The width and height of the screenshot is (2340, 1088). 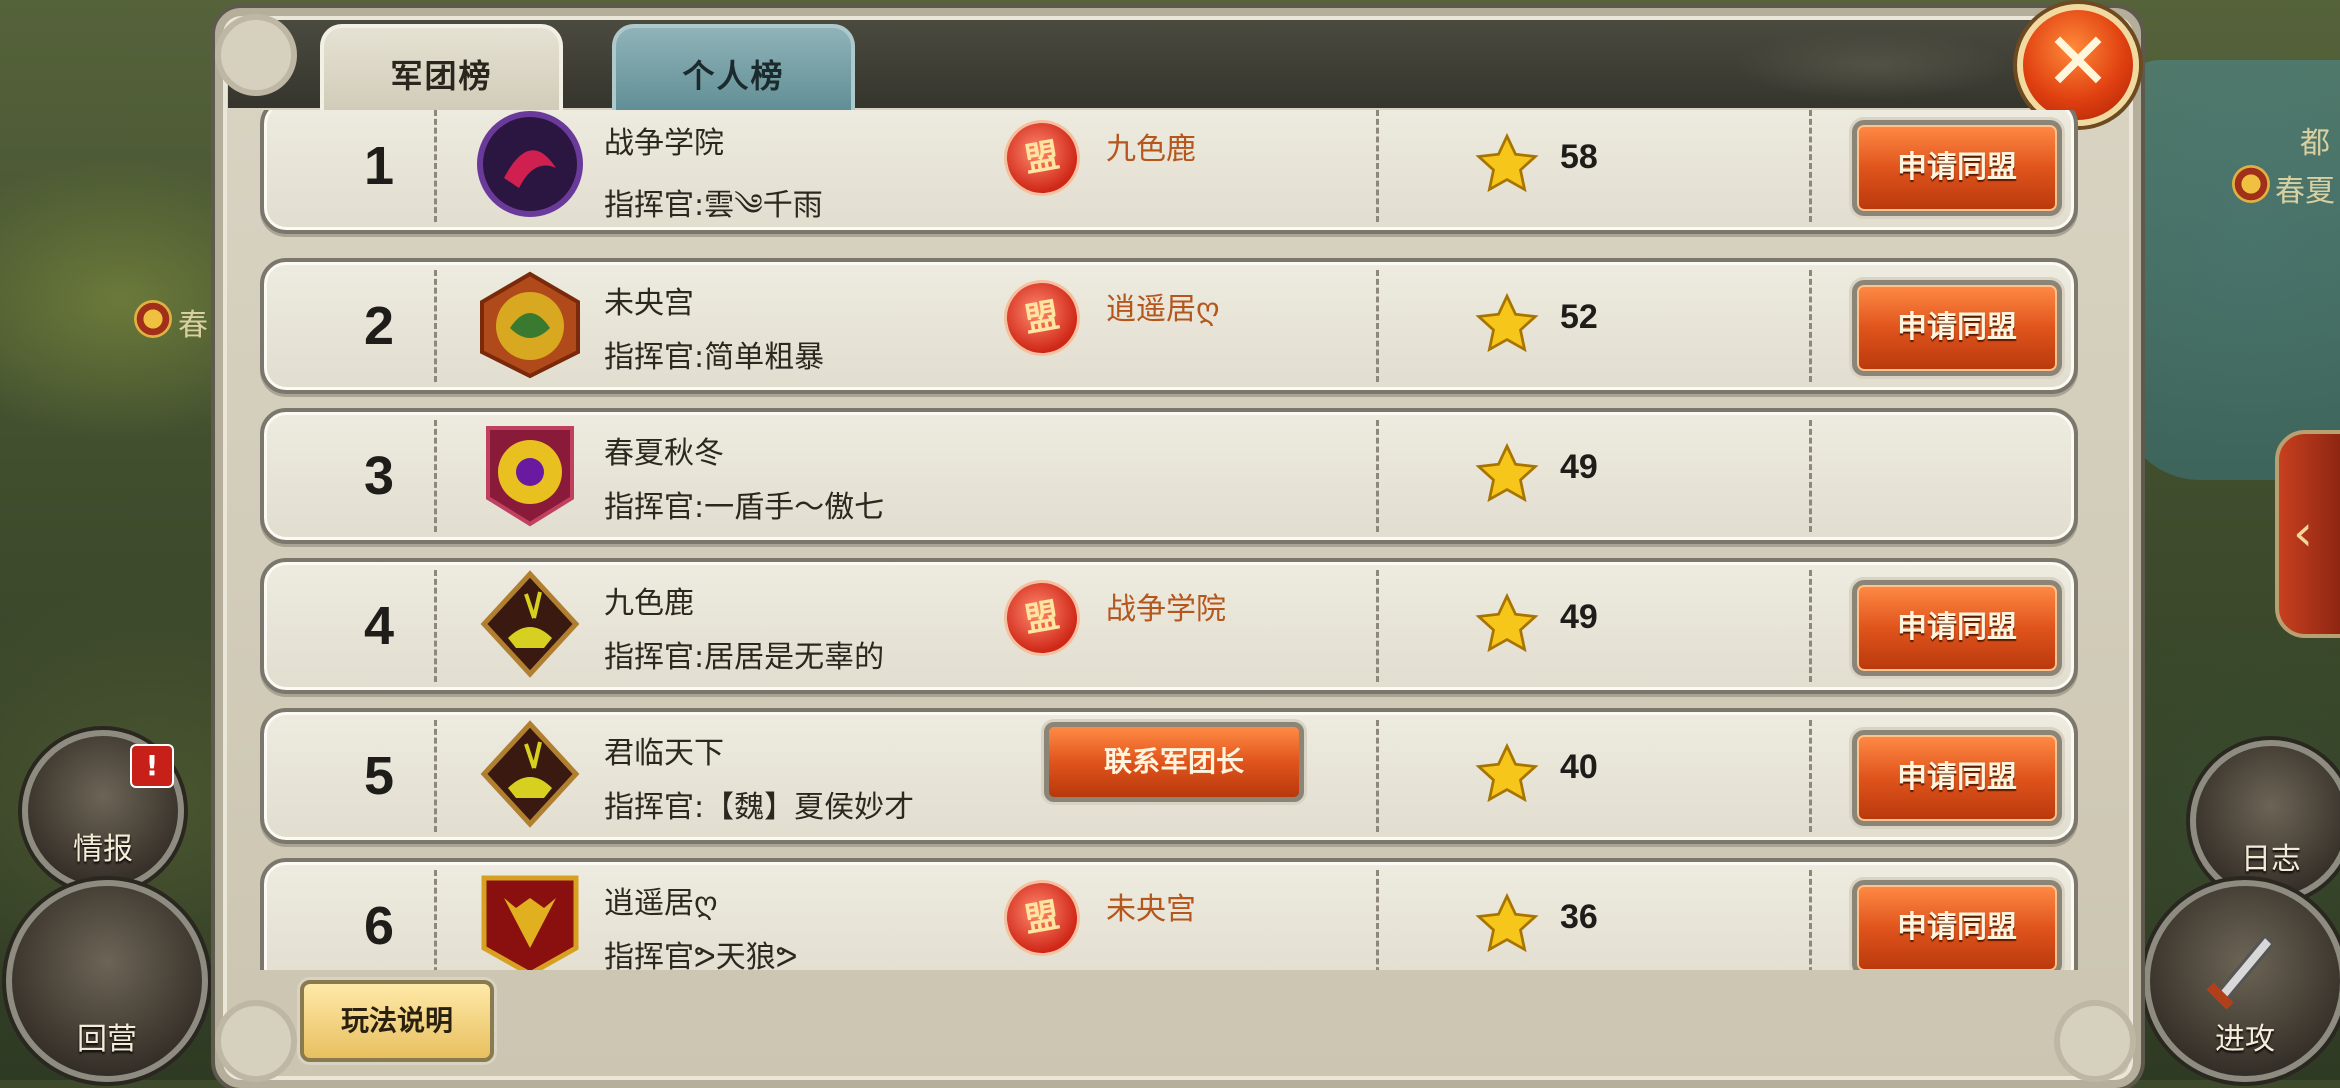 What do you see at coordinates (661, 903) in the screenshot?
I see `legion-name: 逍遥居ღ` at bounding box center [661, 903].